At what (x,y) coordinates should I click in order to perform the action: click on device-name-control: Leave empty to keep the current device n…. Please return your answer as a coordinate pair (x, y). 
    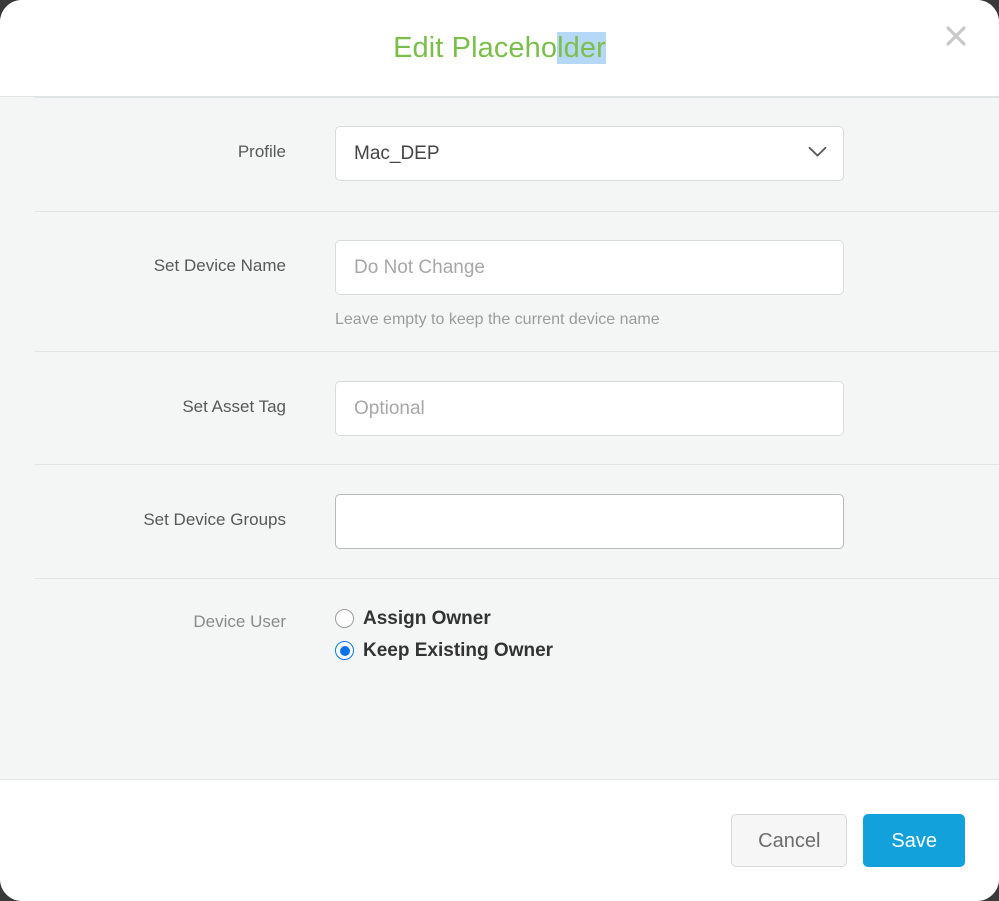
    Looking at the image, I should click on (667, 284).